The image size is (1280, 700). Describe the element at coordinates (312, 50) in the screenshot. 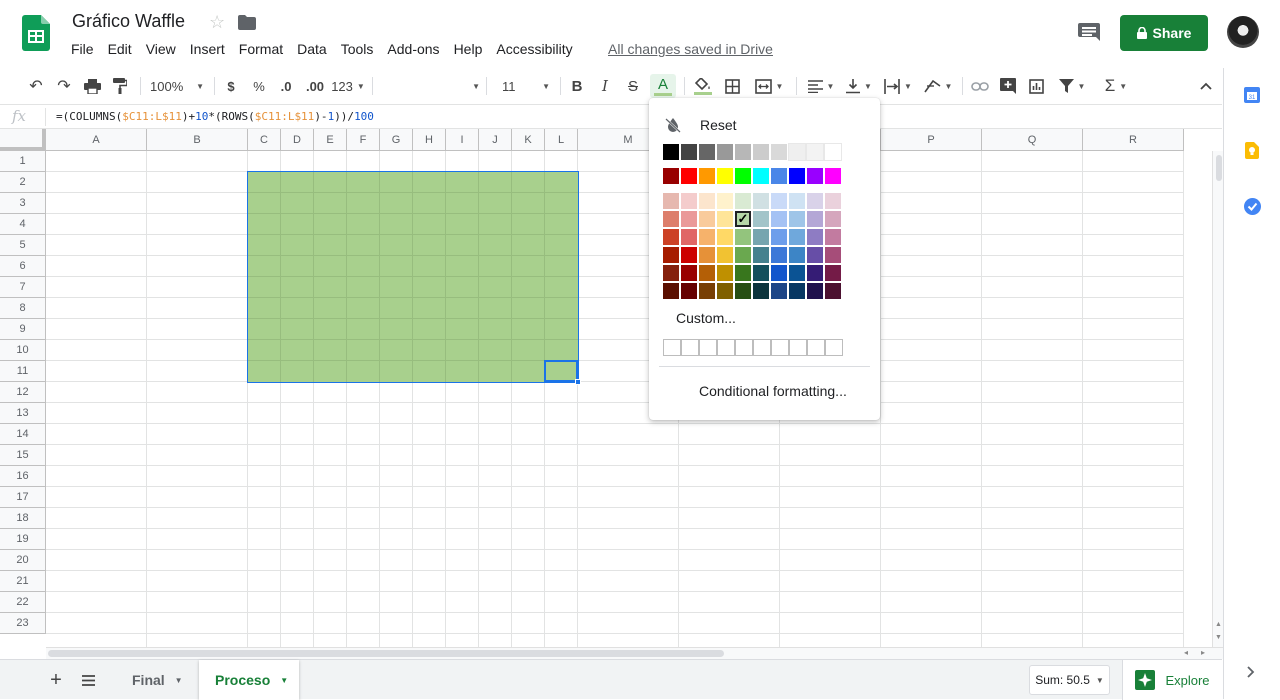

I see `menu-data: Data` at that location.